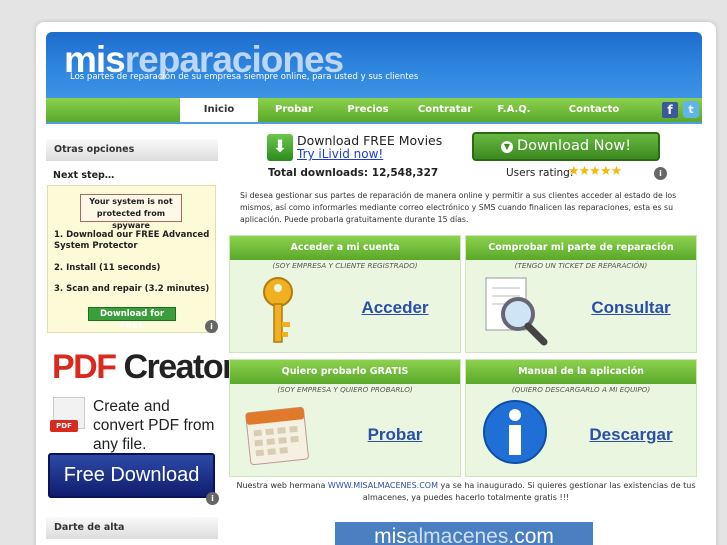  I want to click on card-title: Quiero probarlo GRATIS, so click(345, 372).